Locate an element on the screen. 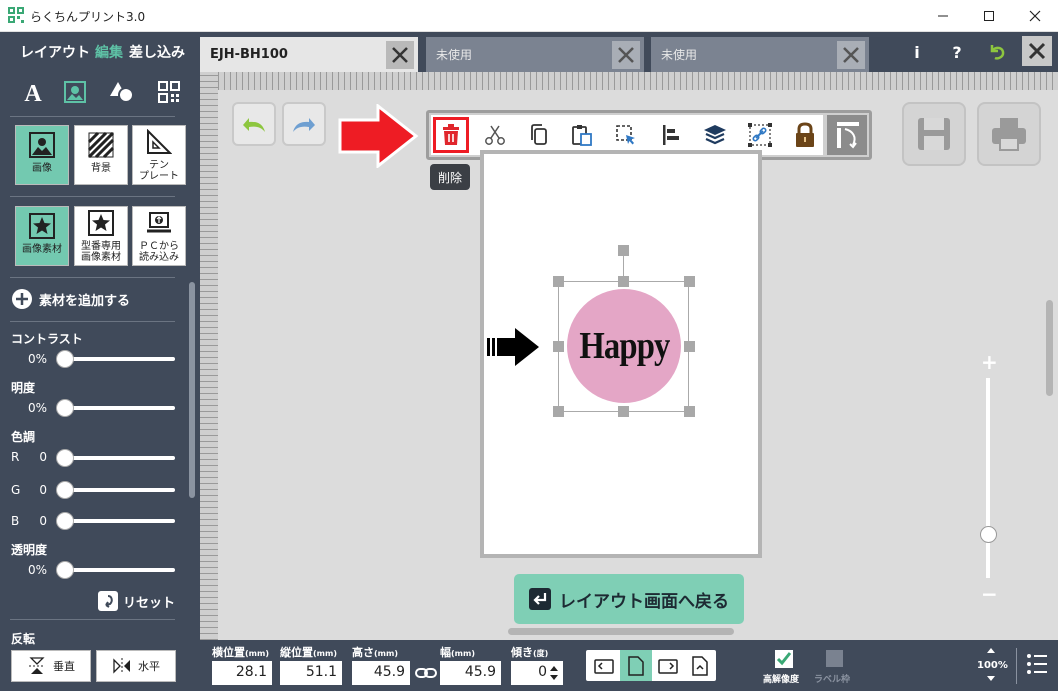  orientation-flip-button is located at coordinates (700, 665).